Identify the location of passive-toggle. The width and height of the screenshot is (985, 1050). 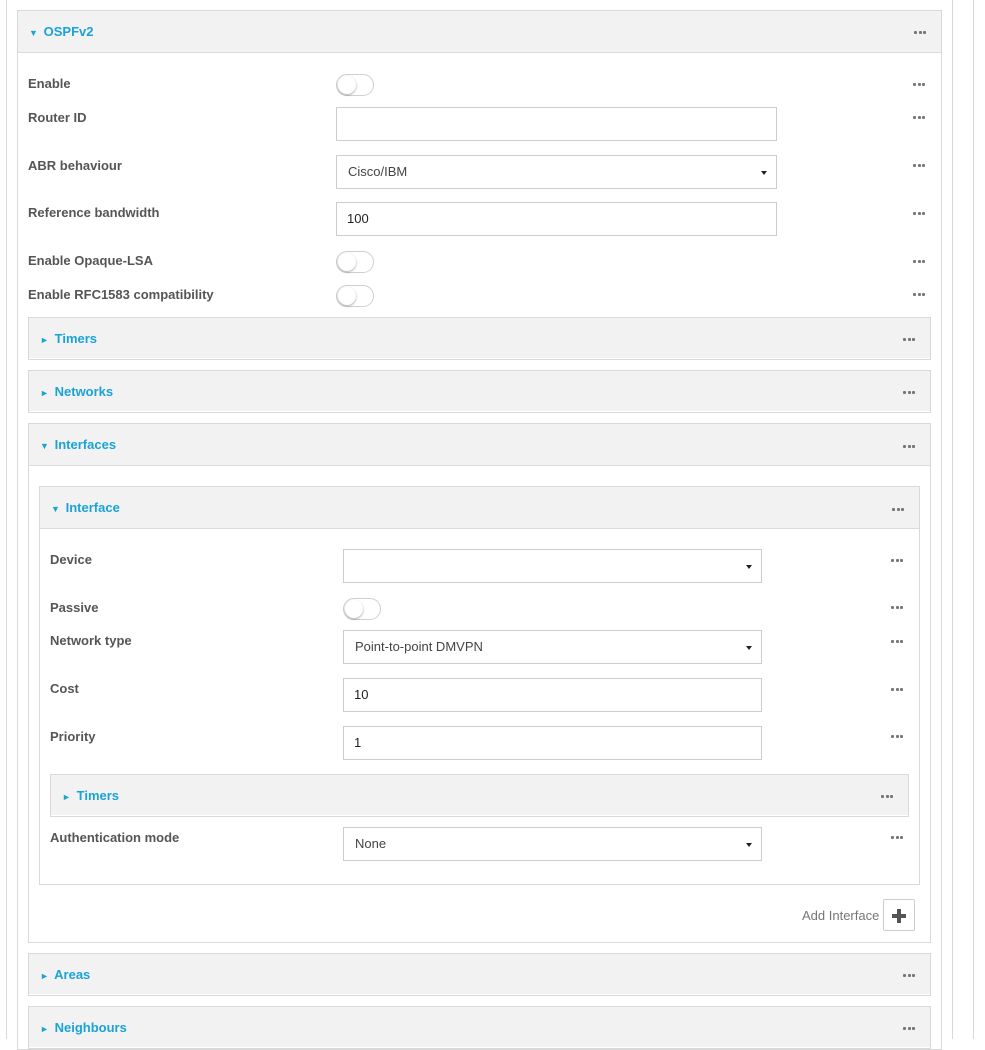
(362, 609).